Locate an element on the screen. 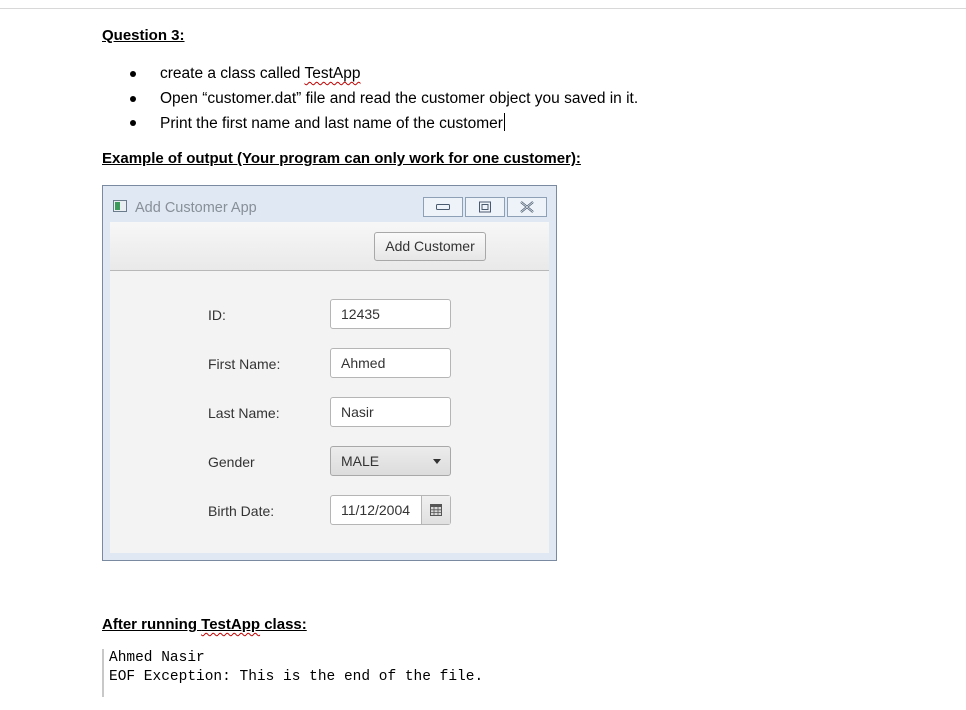 This screenshot has width=966, height=710. first-name-field: Ahmed is located at coordinates (390, 363).